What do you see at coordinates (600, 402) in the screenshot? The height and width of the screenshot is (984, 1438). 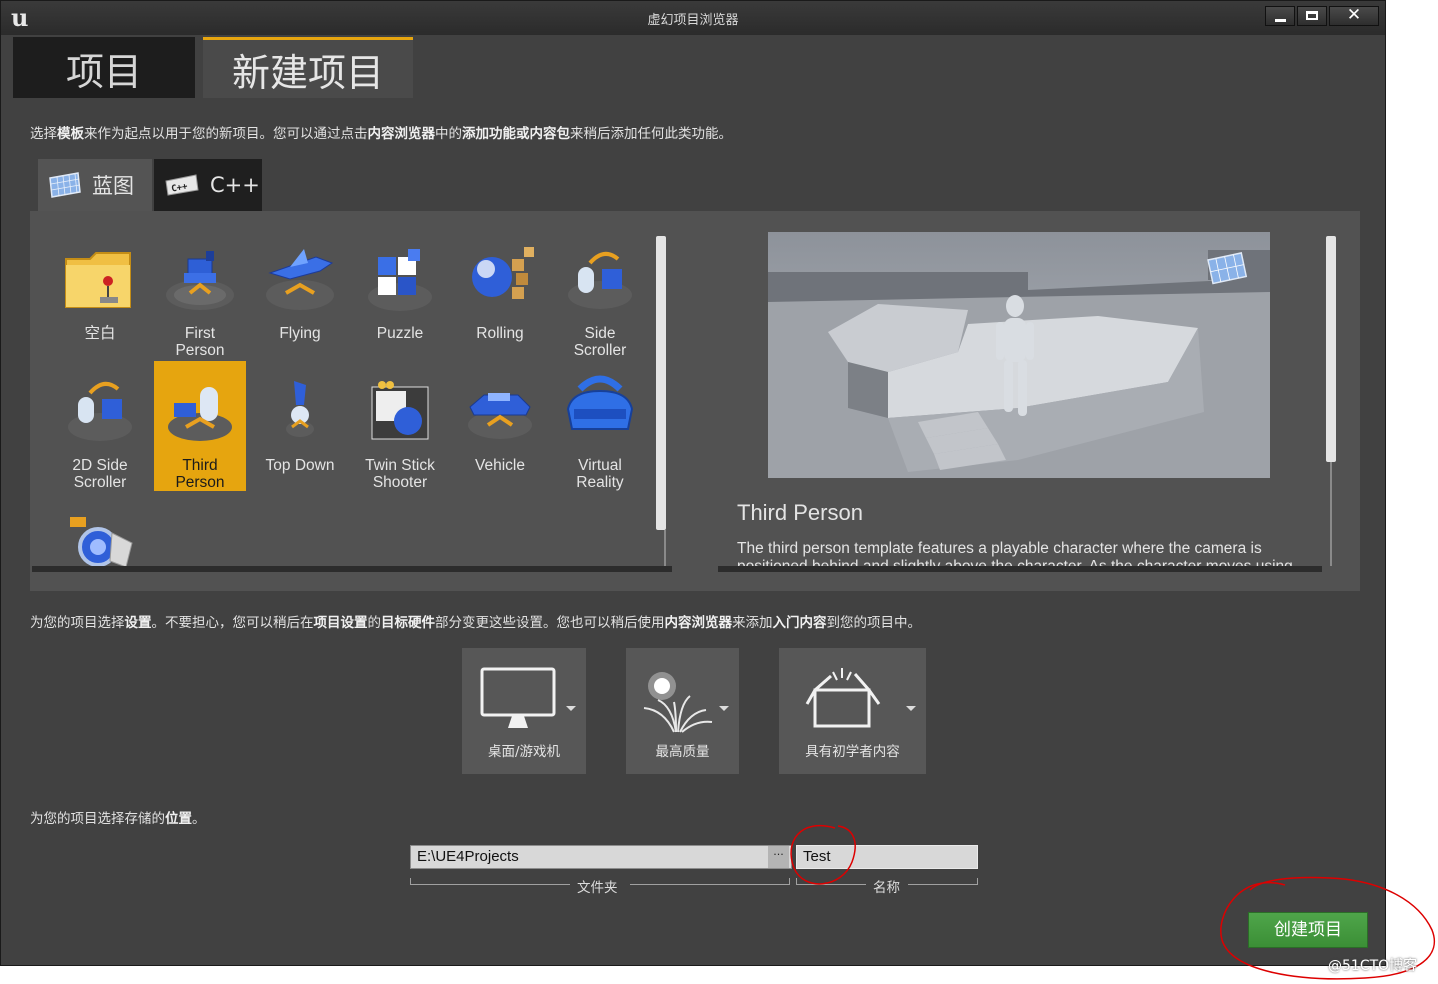 I see `vr-headset-icon` at bounding box center [600, 402].